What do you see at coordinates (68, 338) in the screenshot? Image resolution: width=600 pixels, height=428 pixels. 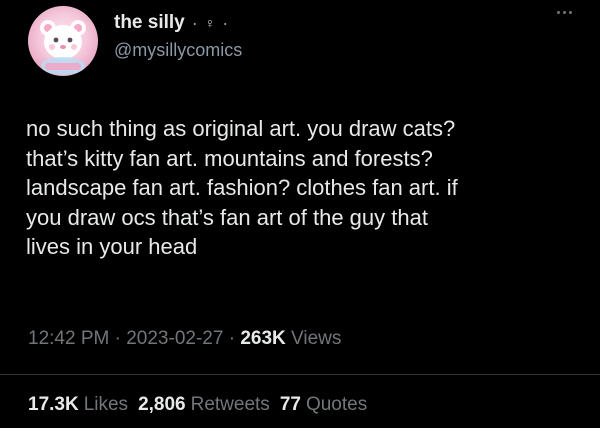 I see `tweet-time: 12:42 PM` at bounding box center [68, 338].